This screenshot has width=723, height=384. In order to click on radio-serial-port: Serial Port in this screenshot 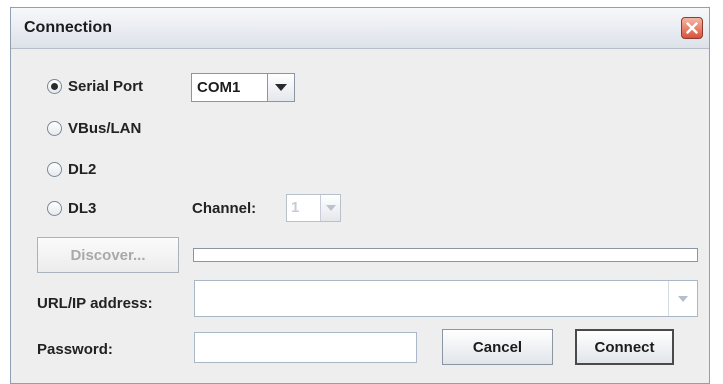, I will do `click(95, 86)`.